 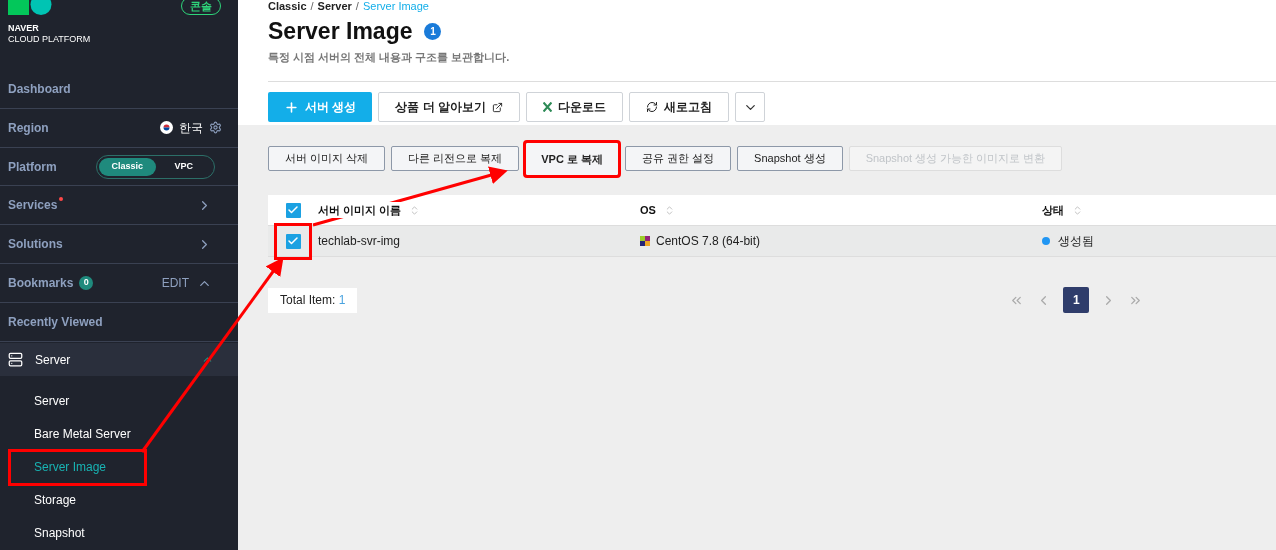 I want to click on sidebar-subitem: Server Image, so click(x=77, y=467).